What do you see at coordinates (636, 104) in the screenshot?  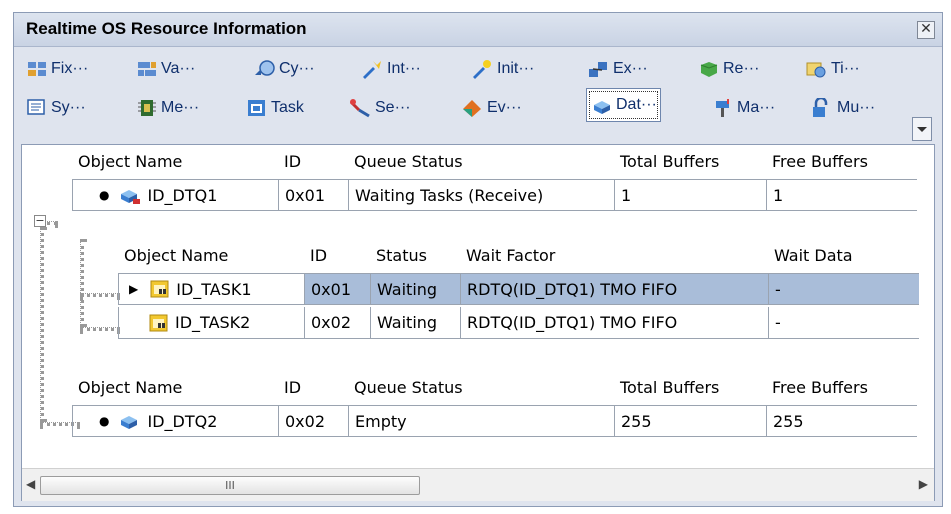 I see `tab-label: Dat···` at bounding box center [636, 104].